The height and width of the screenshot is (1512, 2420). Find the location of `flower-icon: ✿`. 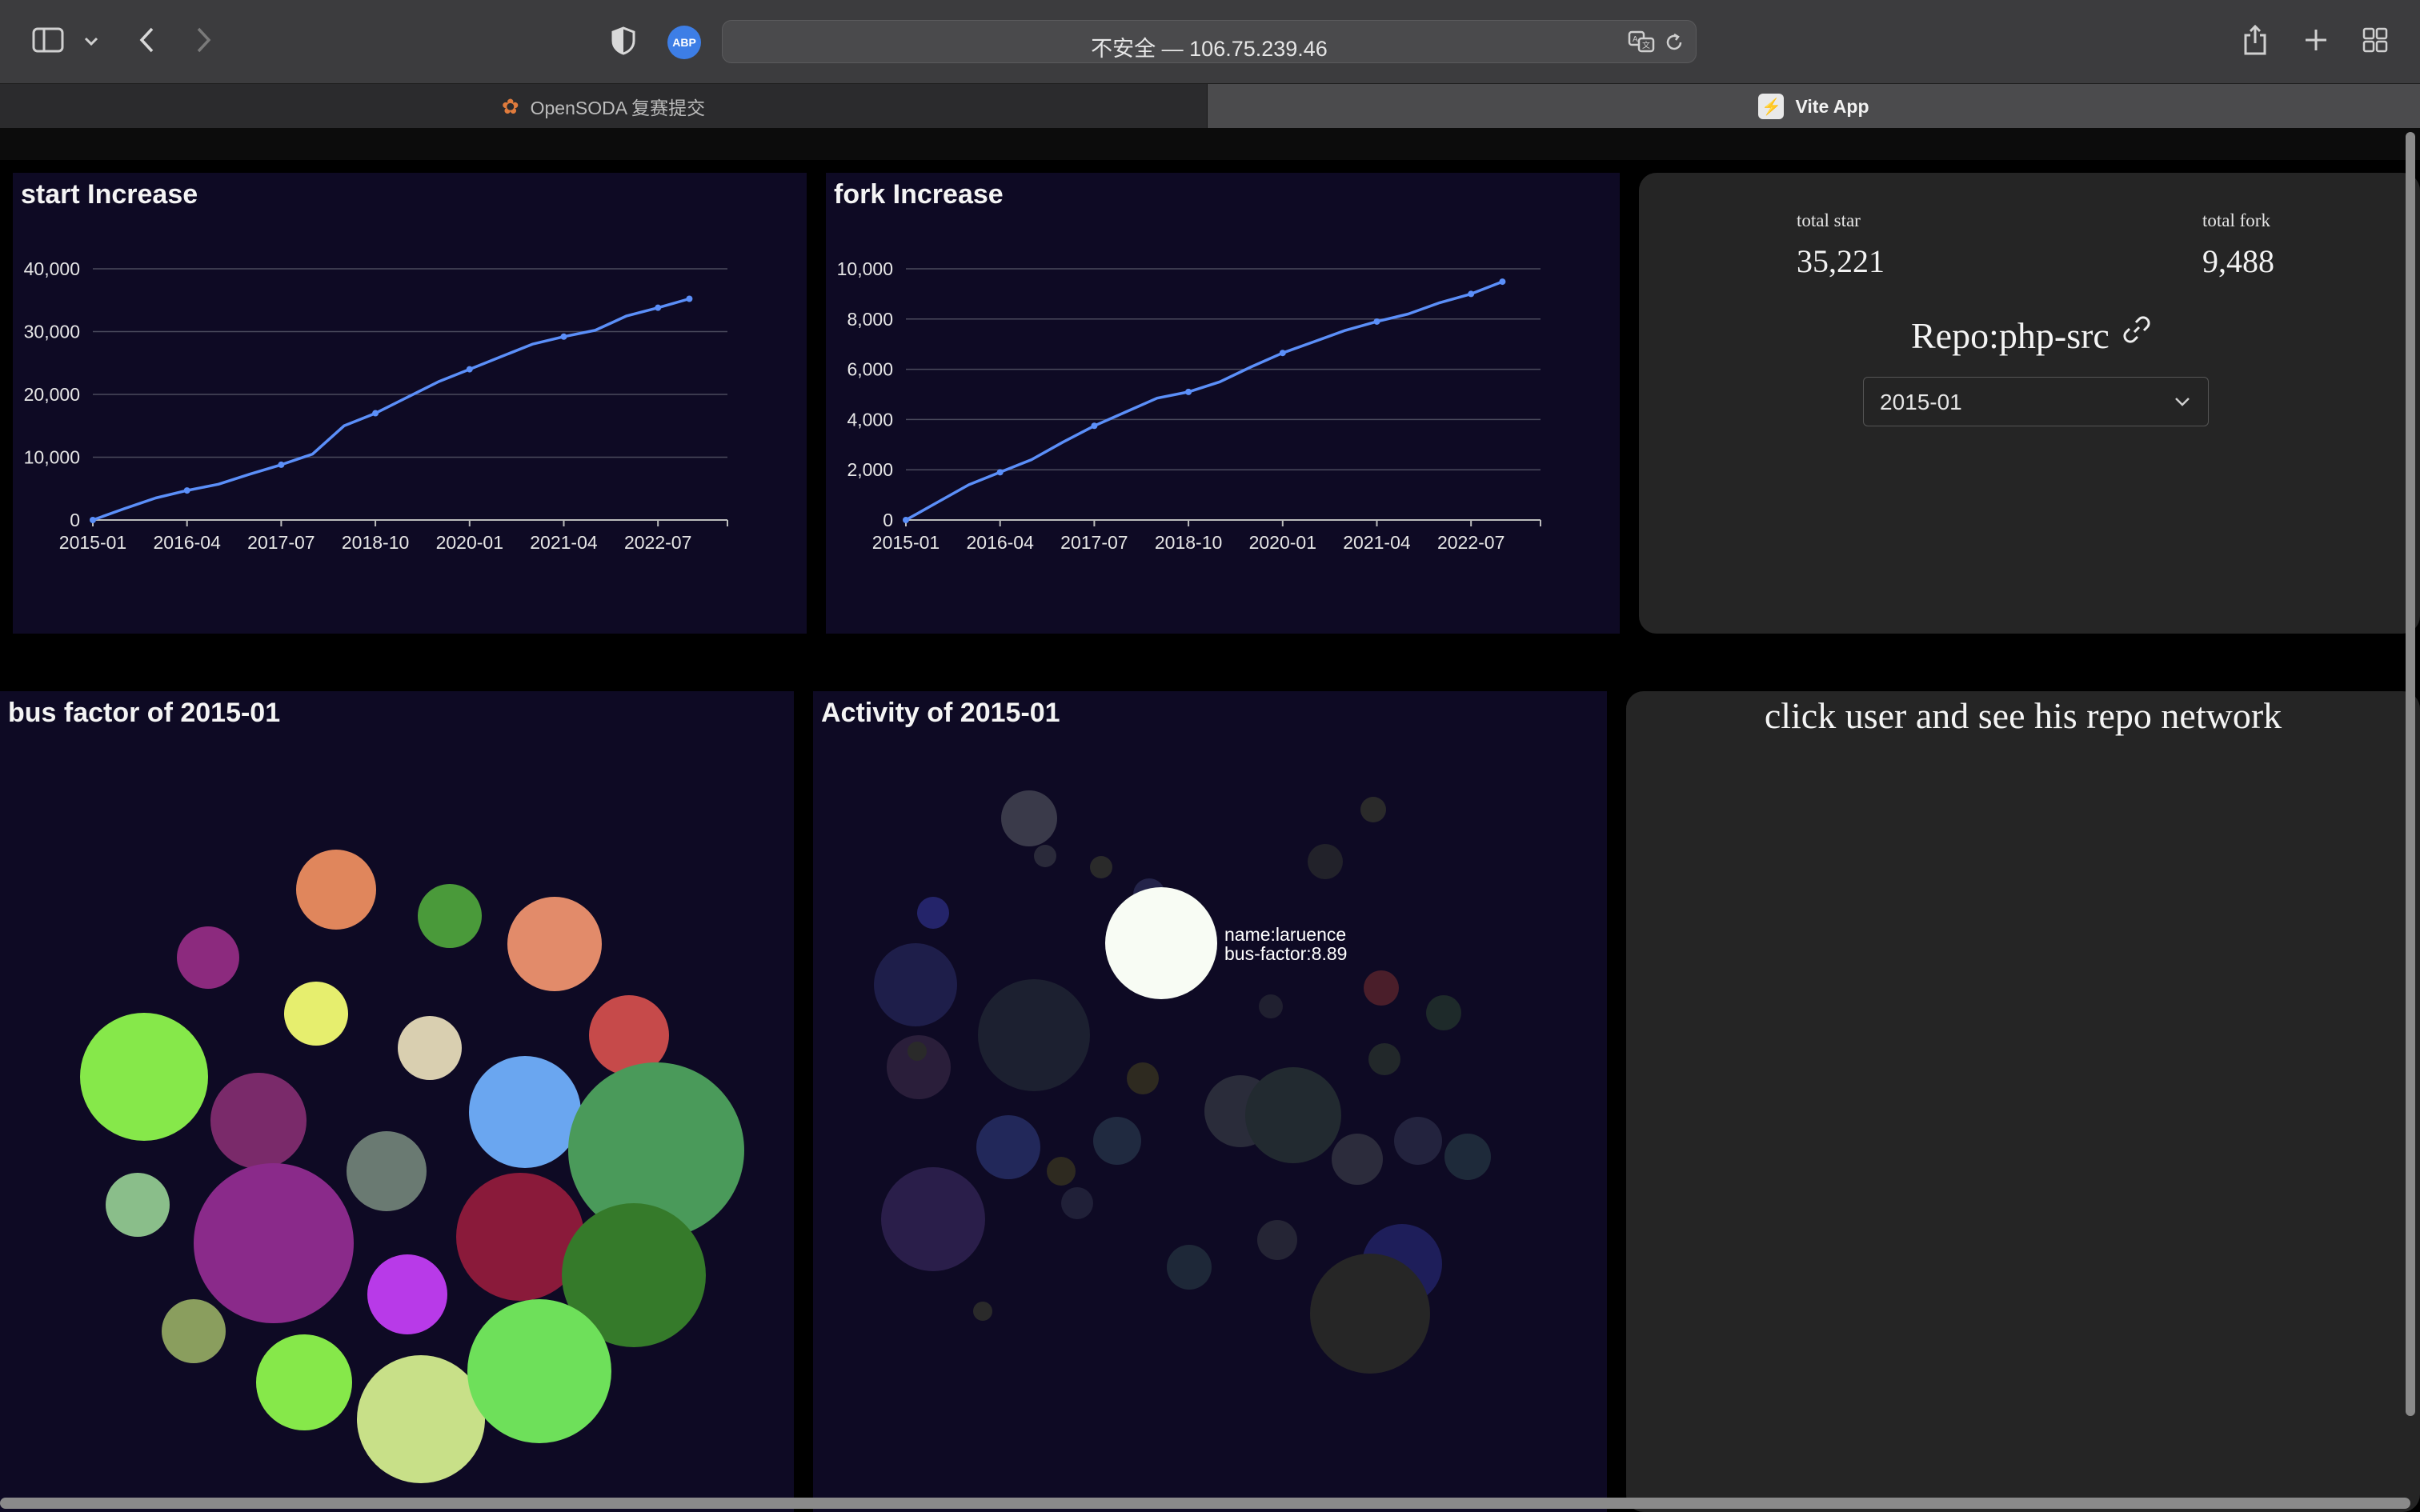

flower-icon: ✿ is located at coordinates (510, 106).